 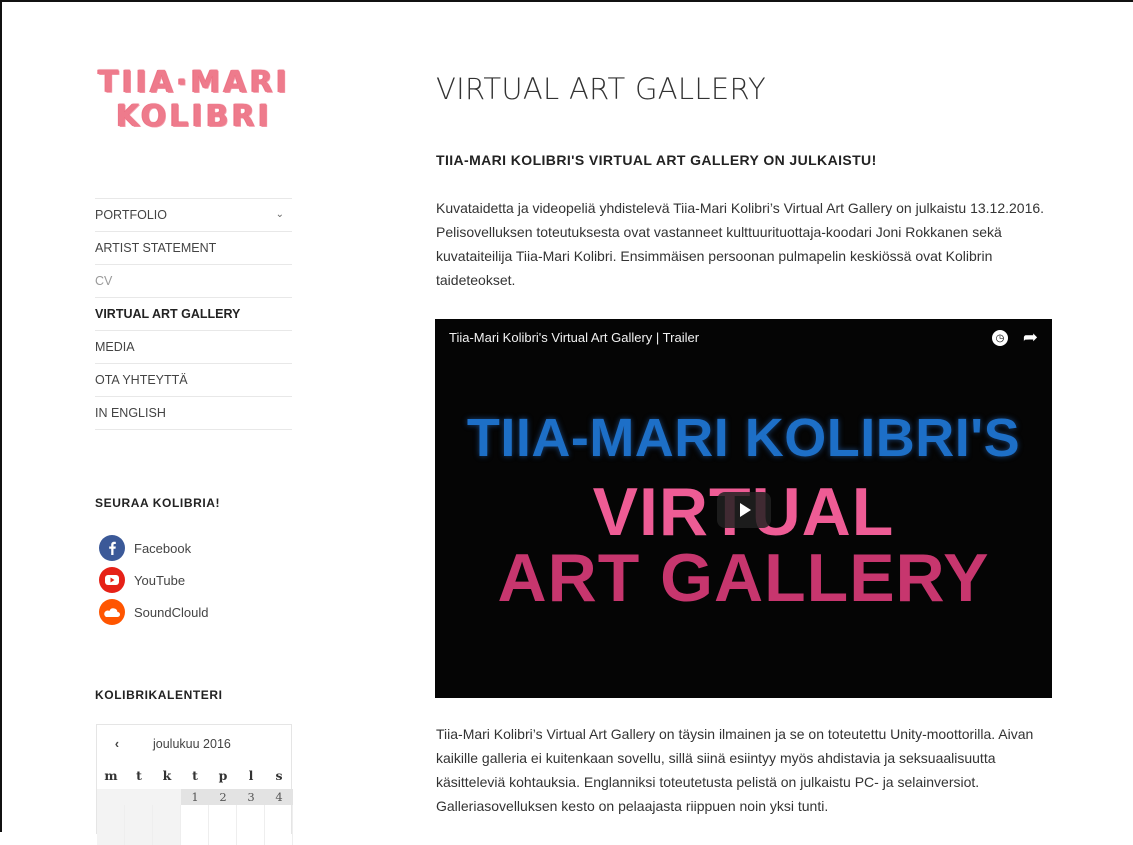 I want to click on social-links: Facebook YouTube SoundClould, so click(x=153, y=580).